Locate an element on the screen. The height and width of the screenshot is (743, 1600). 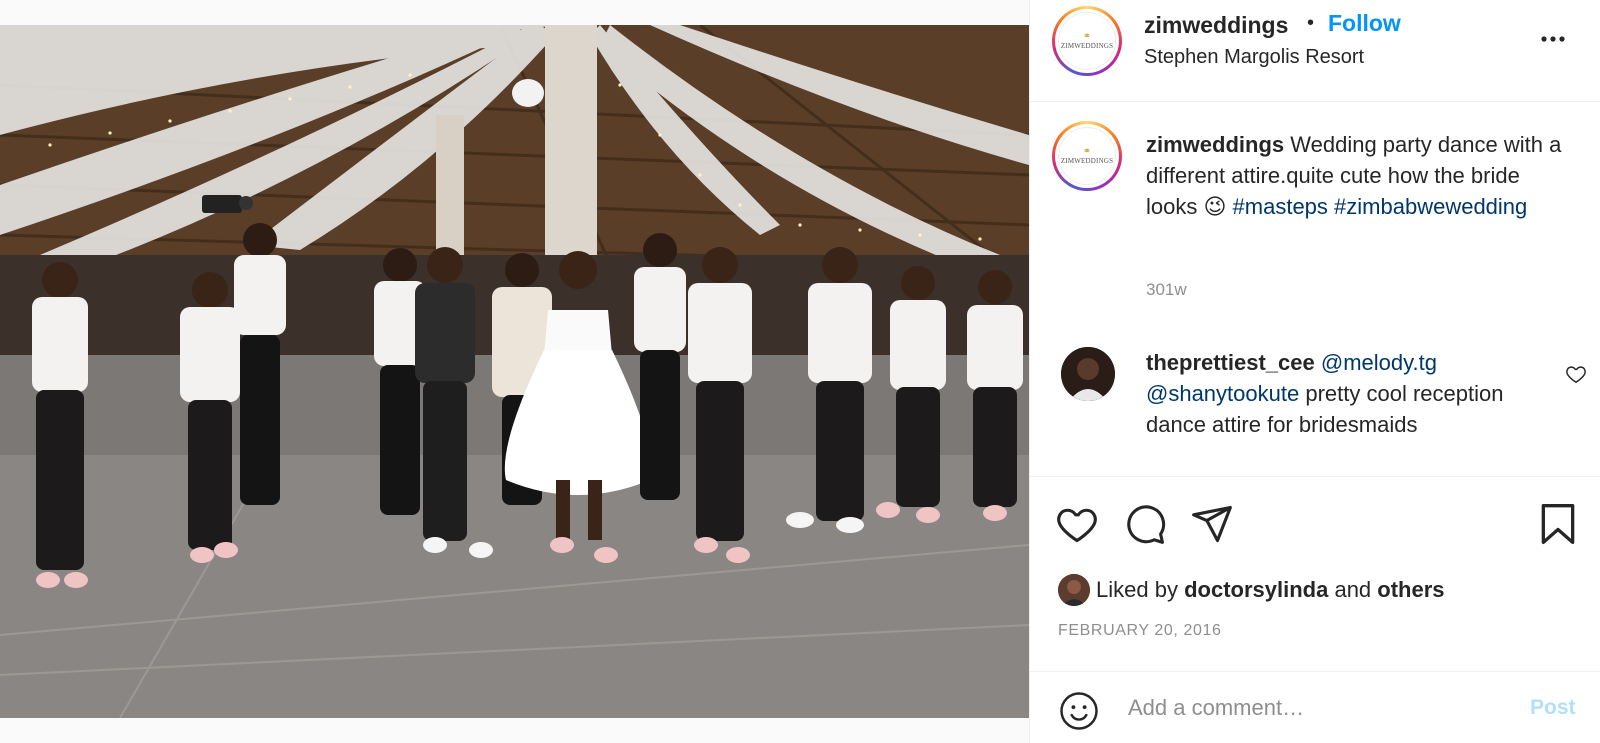
comment-input is located at coordinates (1313, 708).